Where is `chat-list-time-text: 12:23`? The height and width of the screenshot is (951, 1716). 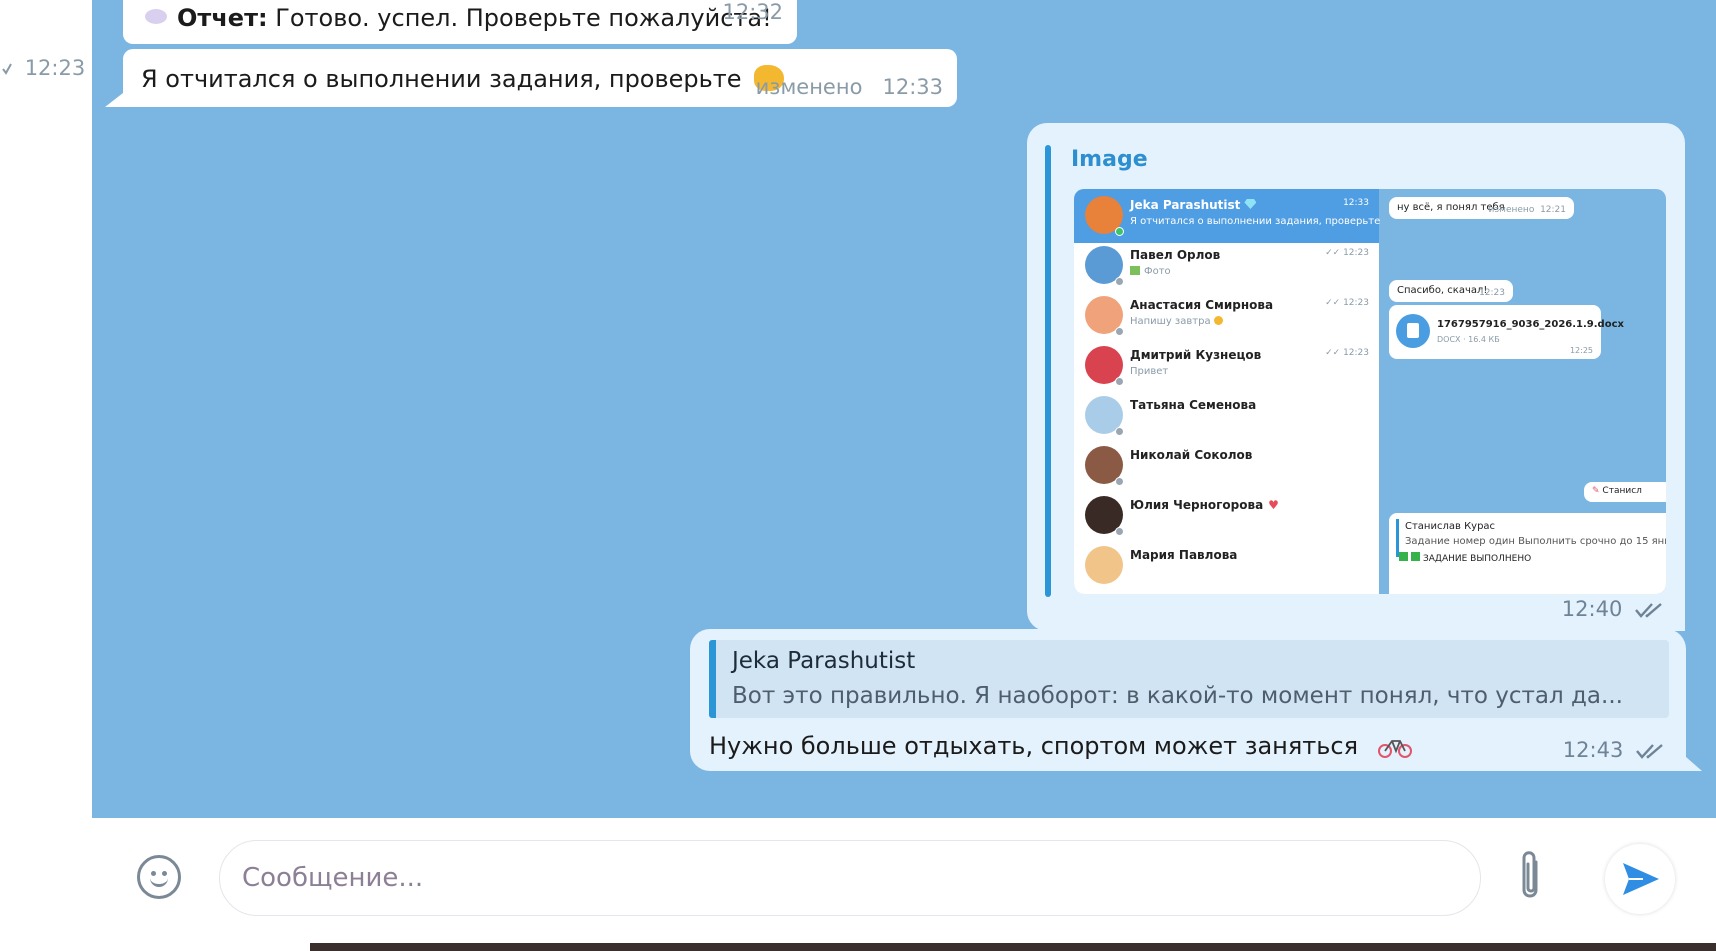
chat-list-time-text: 12:23 is located at coordinates (55, 68).